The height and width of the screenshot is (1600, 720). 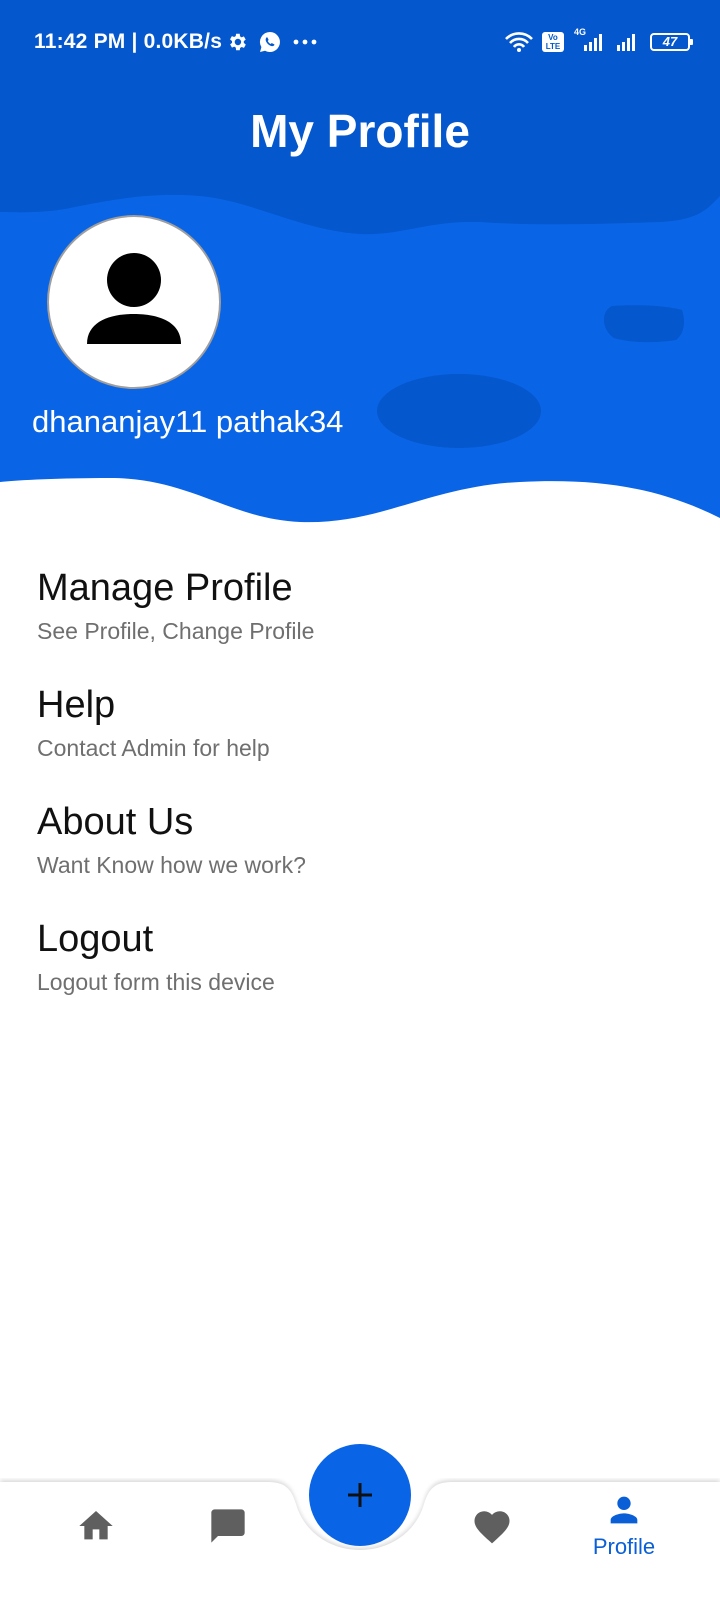 I want to click on more-icon, so click(x=305, y=42).